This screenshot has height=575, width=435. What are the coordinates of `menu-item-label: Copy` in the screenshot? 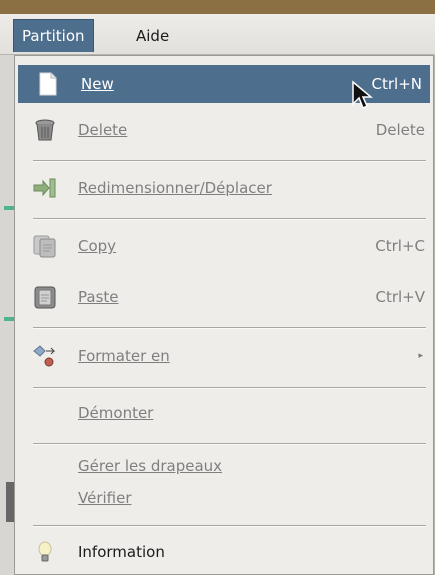 It's located at (97, 246).